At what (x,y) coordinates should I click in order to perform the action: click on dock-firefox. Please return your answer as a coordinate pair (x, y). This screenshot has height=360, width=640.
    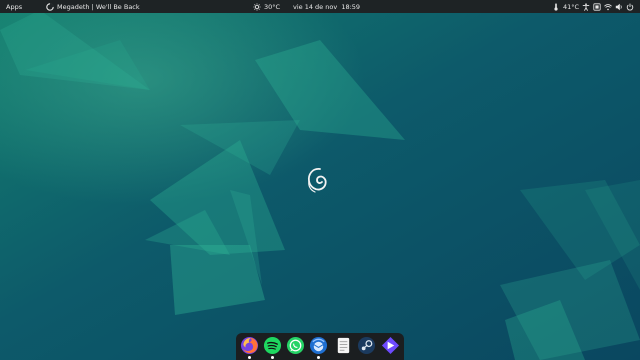
    Looking at the image, I should click on (249, 347).